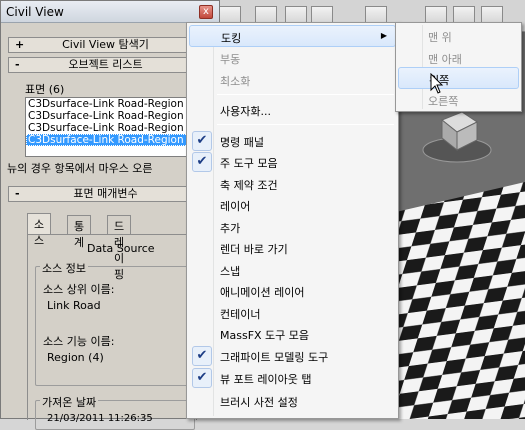 The height and width of the screenshot is (430, 525). What do you see at coordinates (45, 89) in the screenshot?
I see `surface-count-label: 표면 (6)` at bounding box center [45, 89].